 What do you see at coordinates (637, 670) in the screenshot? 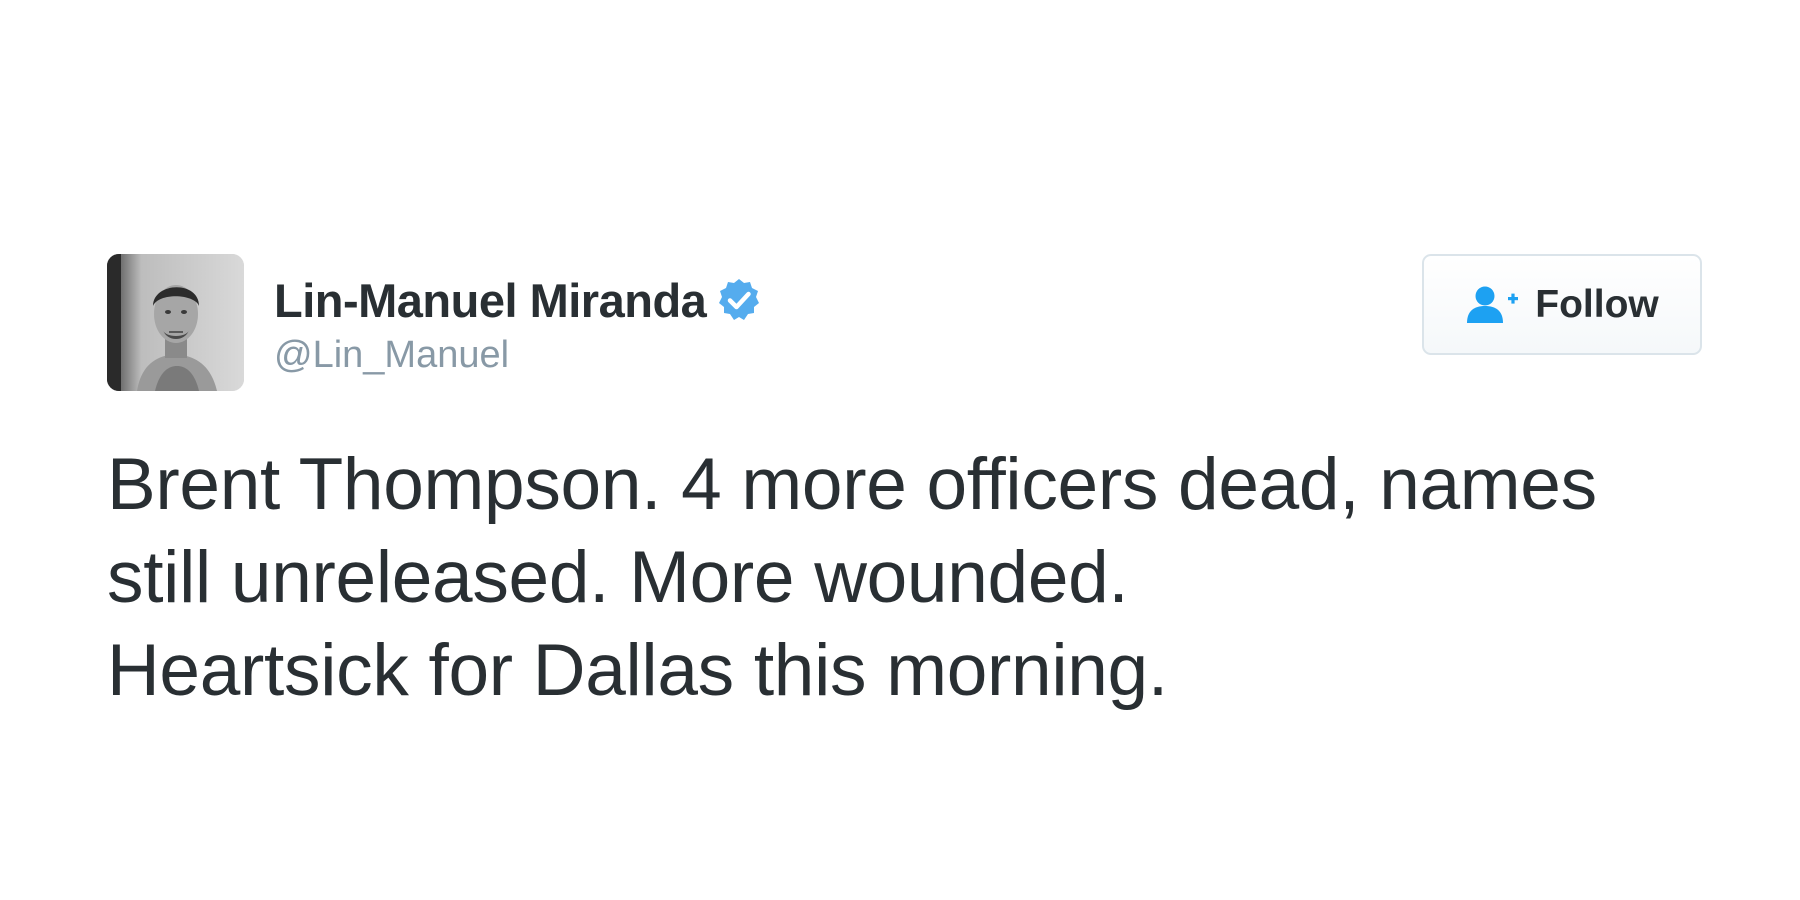
I see `tweet-text-line: Heartsick for Dallas this morning.` at bounding box center [637, 670].